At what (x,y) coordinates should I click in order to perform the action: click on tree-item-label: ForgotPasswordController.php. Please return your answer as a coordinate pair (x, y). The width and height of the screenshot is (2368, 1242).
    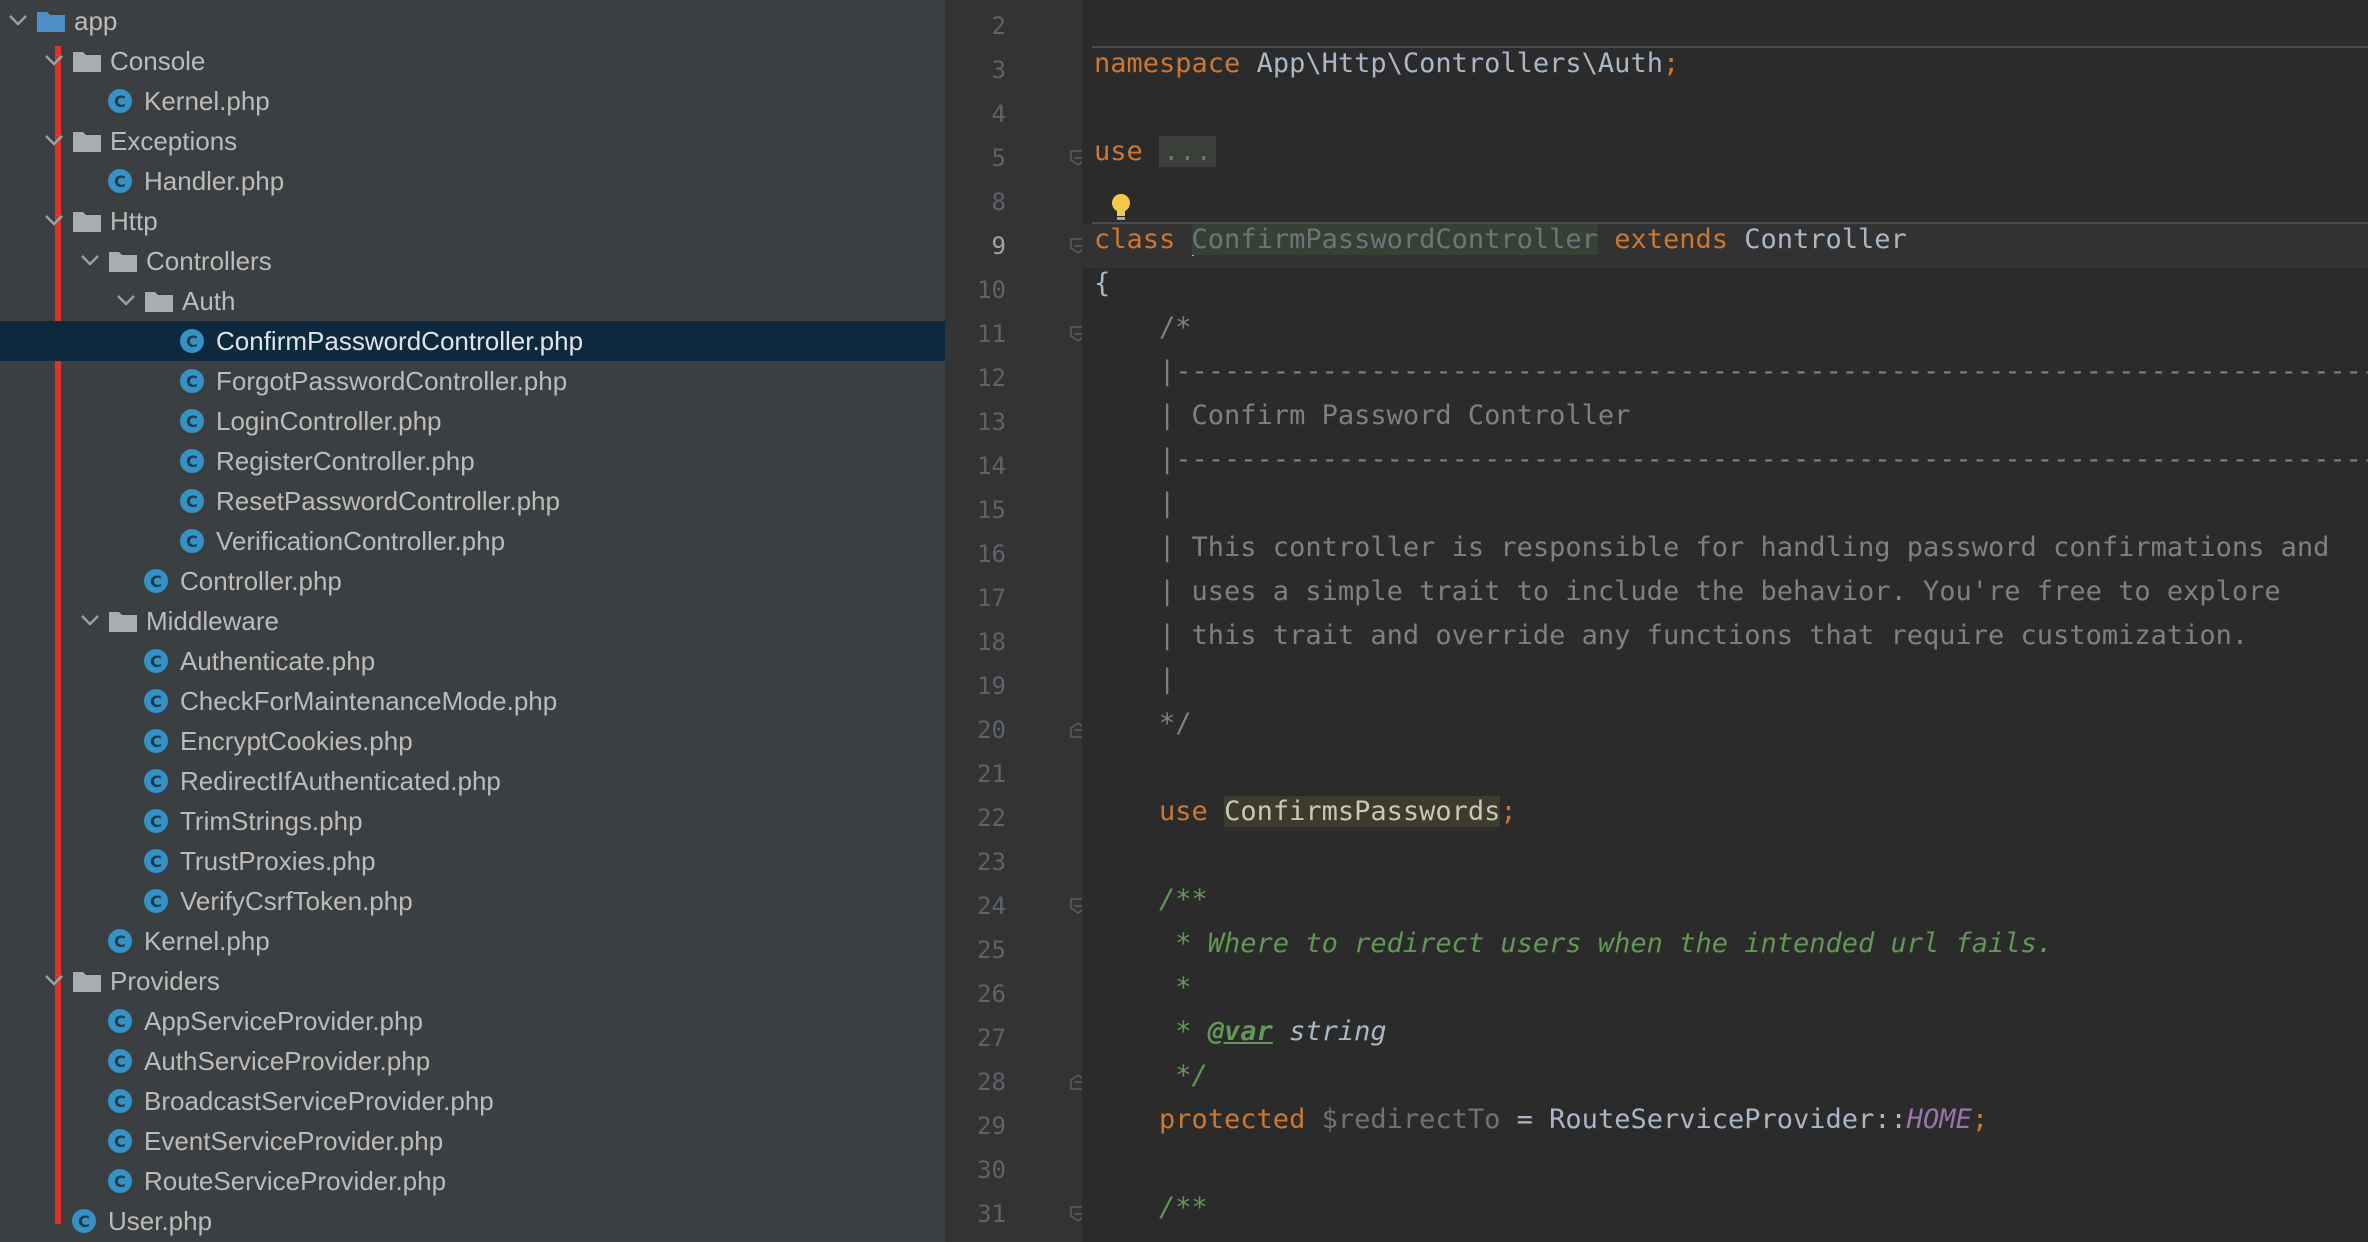
    Looking at the image, I should click on (392, 380).